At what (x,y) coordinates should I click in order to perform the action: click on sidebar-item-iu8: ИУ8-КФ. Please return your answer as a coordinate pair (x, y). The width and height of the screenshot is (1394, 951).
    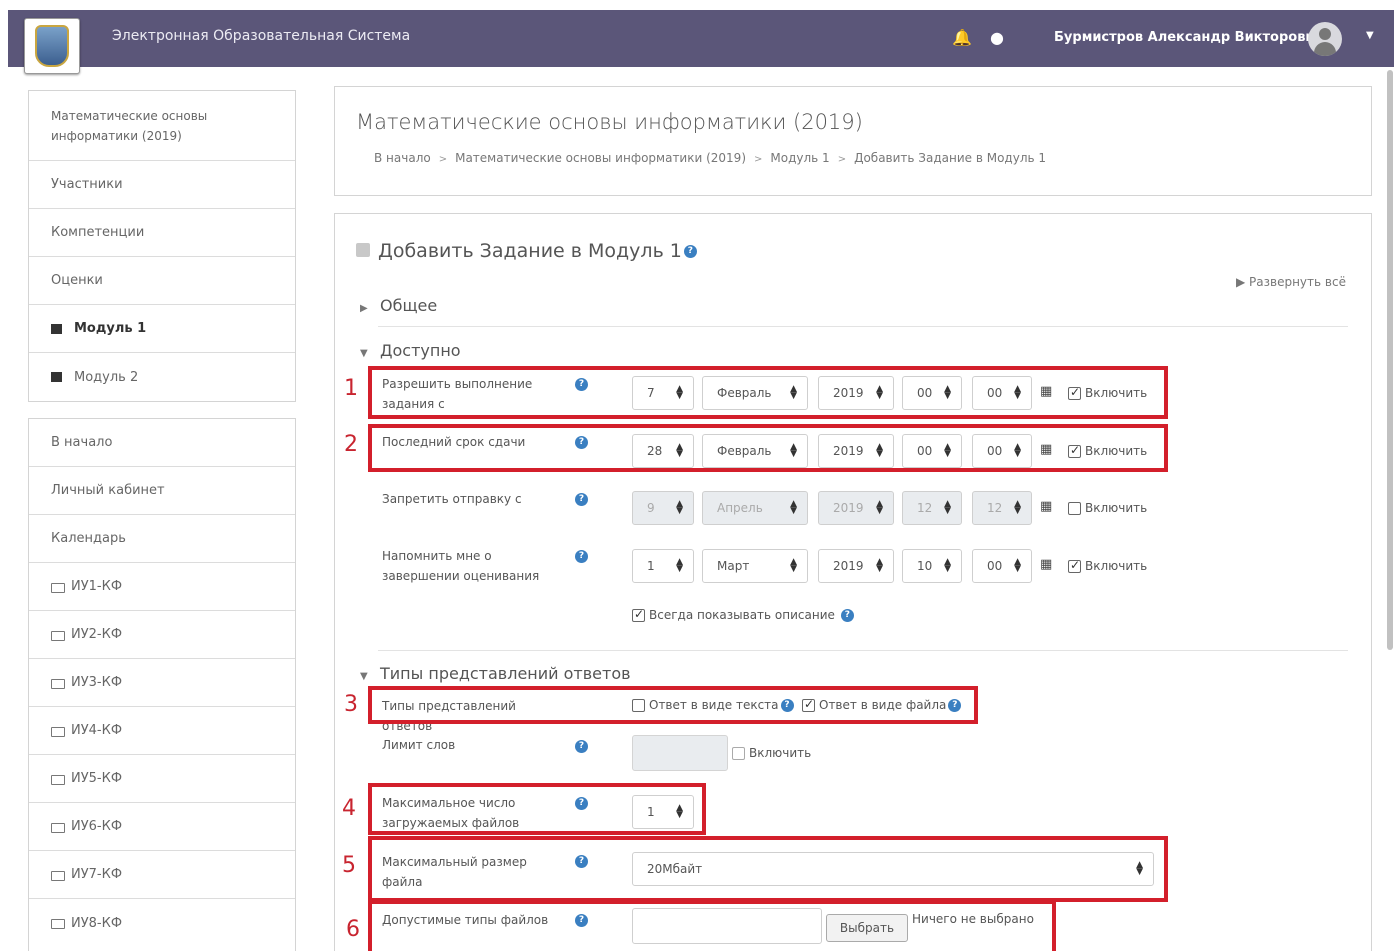
    Looking at the image, I should click on (162, 923).